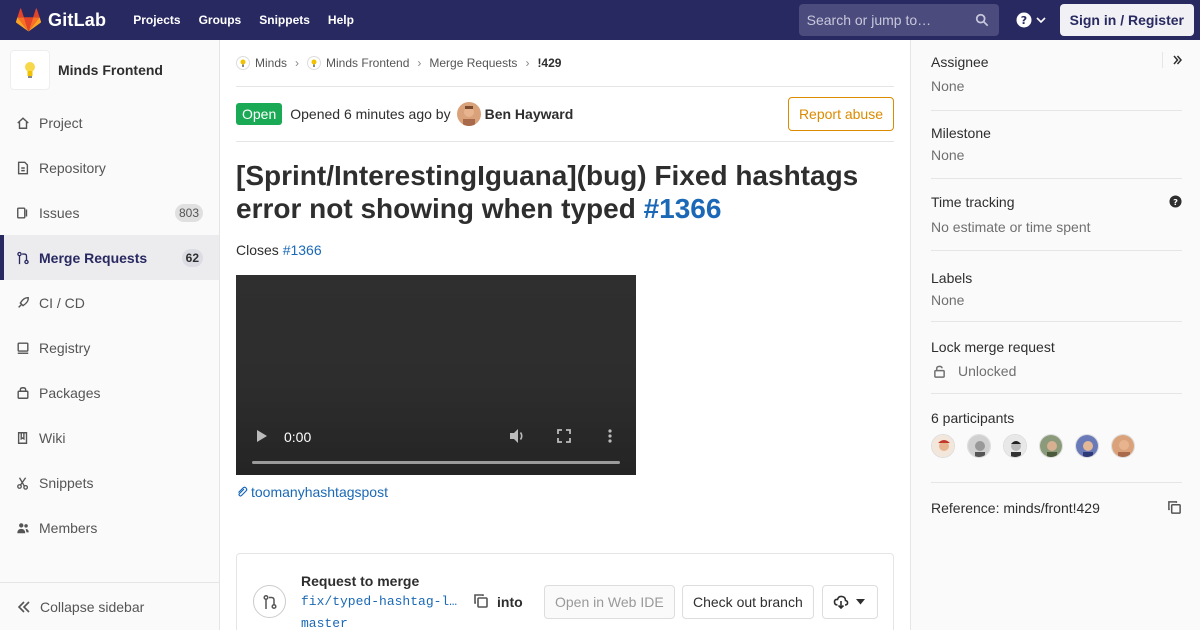 This screenshot has width=1200, height=630. I want to click on lock-open-icon, so click(939, 371).